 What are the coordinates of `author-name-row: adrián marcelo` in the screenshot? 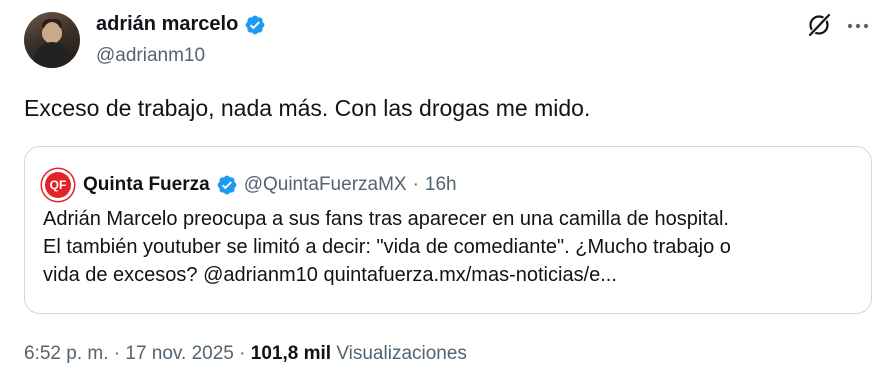 It's located at (181, 24).